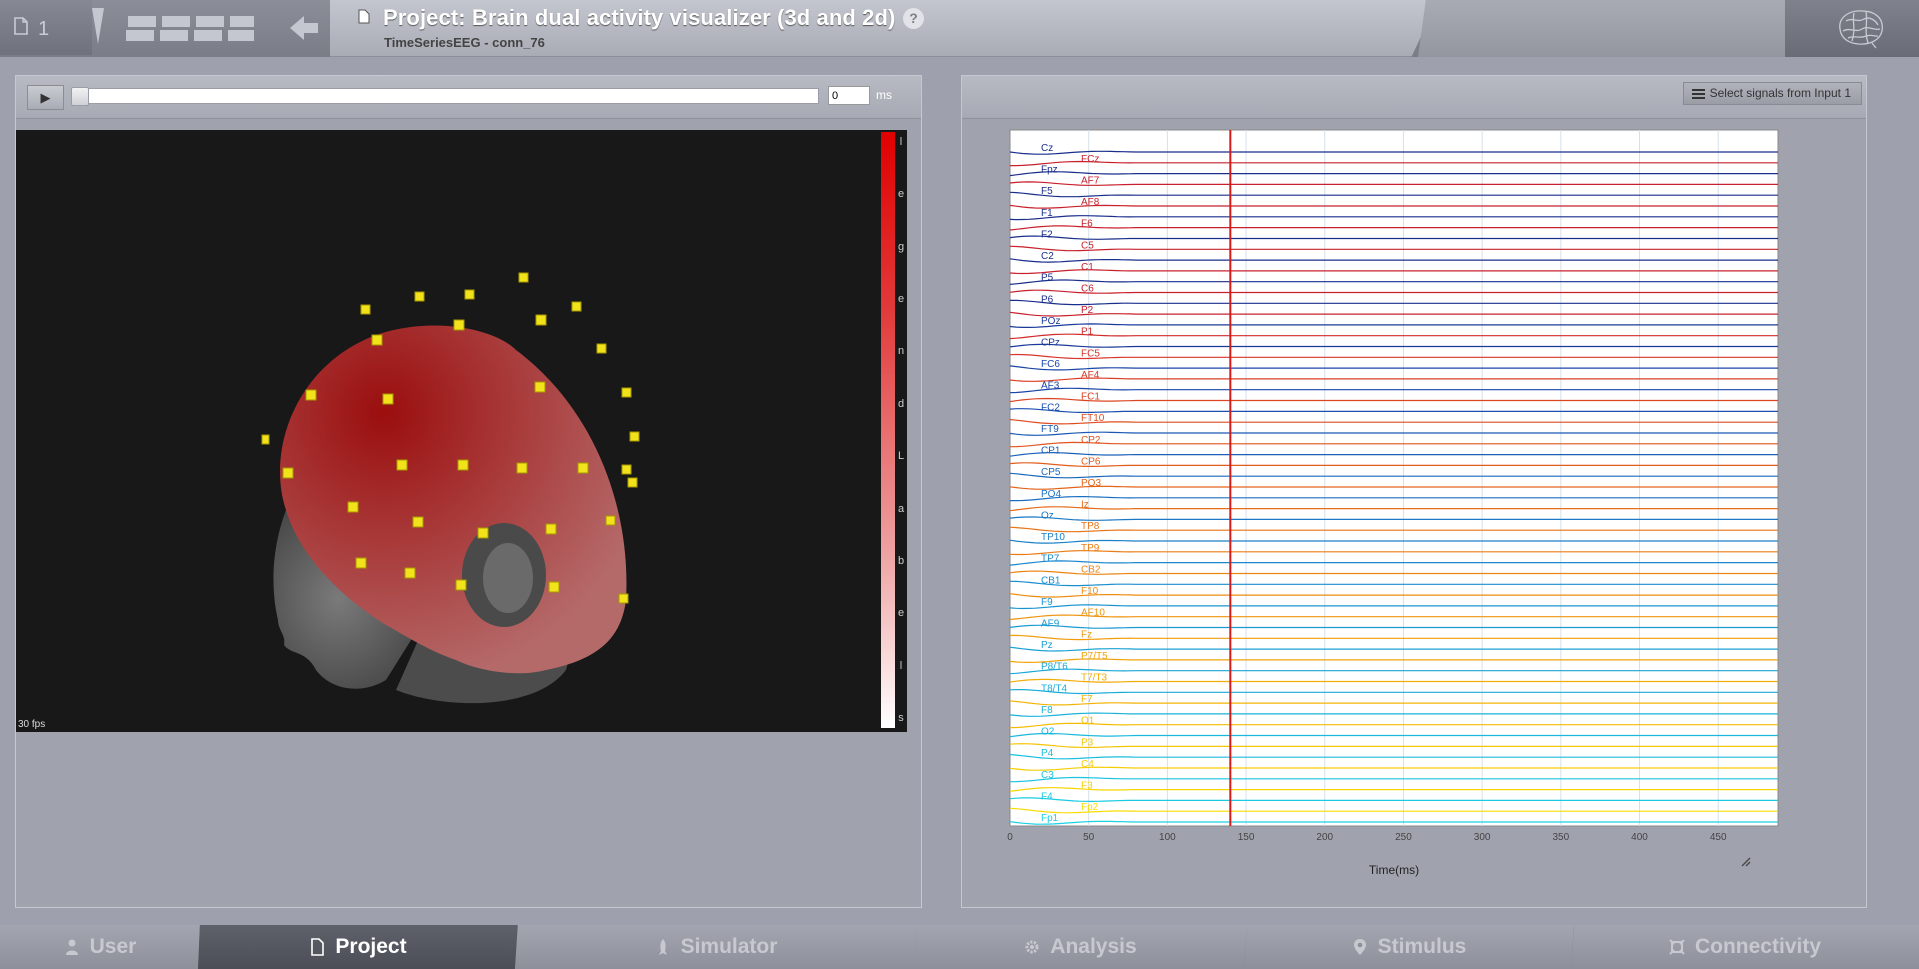  What do you see at coordinates (901, 456) in the screenshot?
I see `legend-letter: L` at bounding box center [901, 456].